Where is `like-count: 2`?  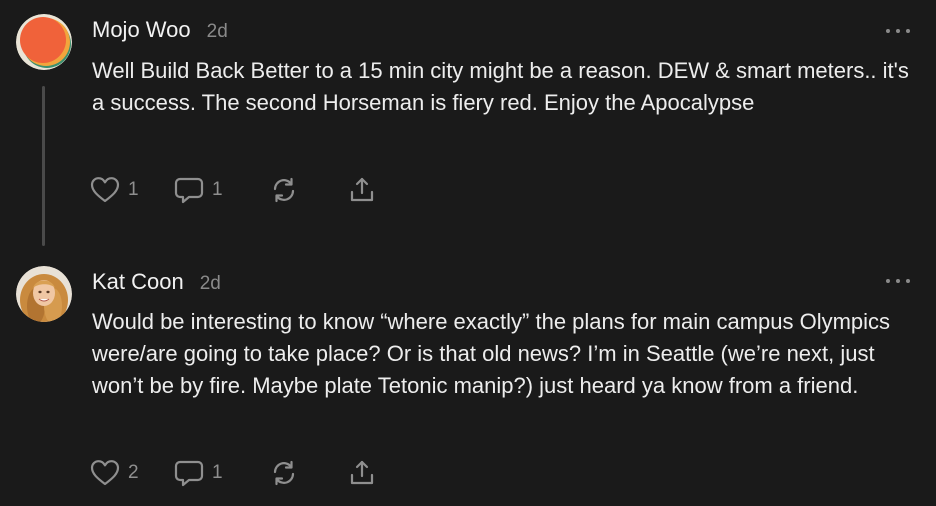 like-count: 2 is located at coordinates (133, 472).